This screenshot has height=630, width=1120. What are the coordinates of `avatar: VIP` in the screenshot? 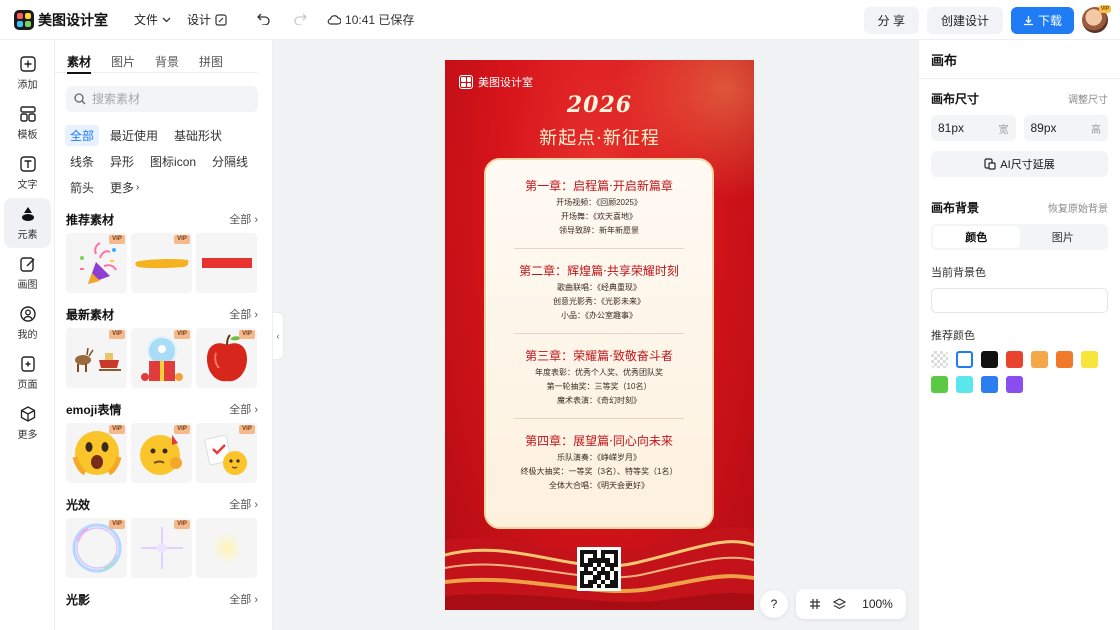 It's located at (1096, 19).